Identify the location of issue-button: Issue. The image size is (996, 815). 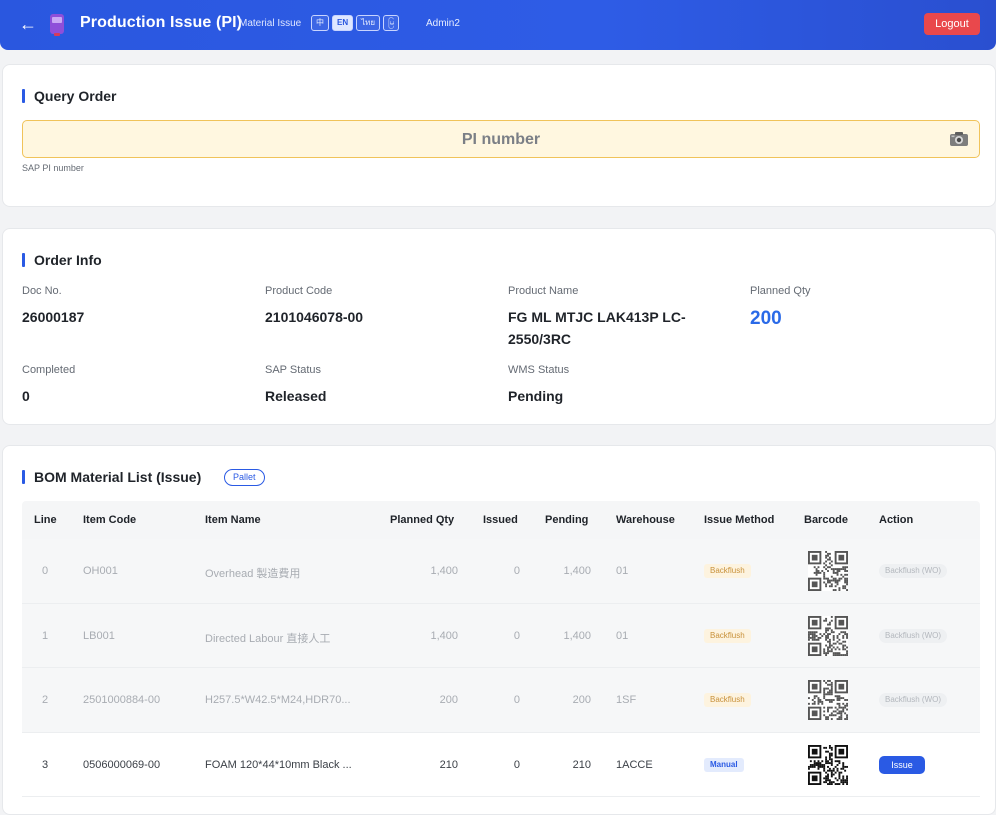
(902, 764).